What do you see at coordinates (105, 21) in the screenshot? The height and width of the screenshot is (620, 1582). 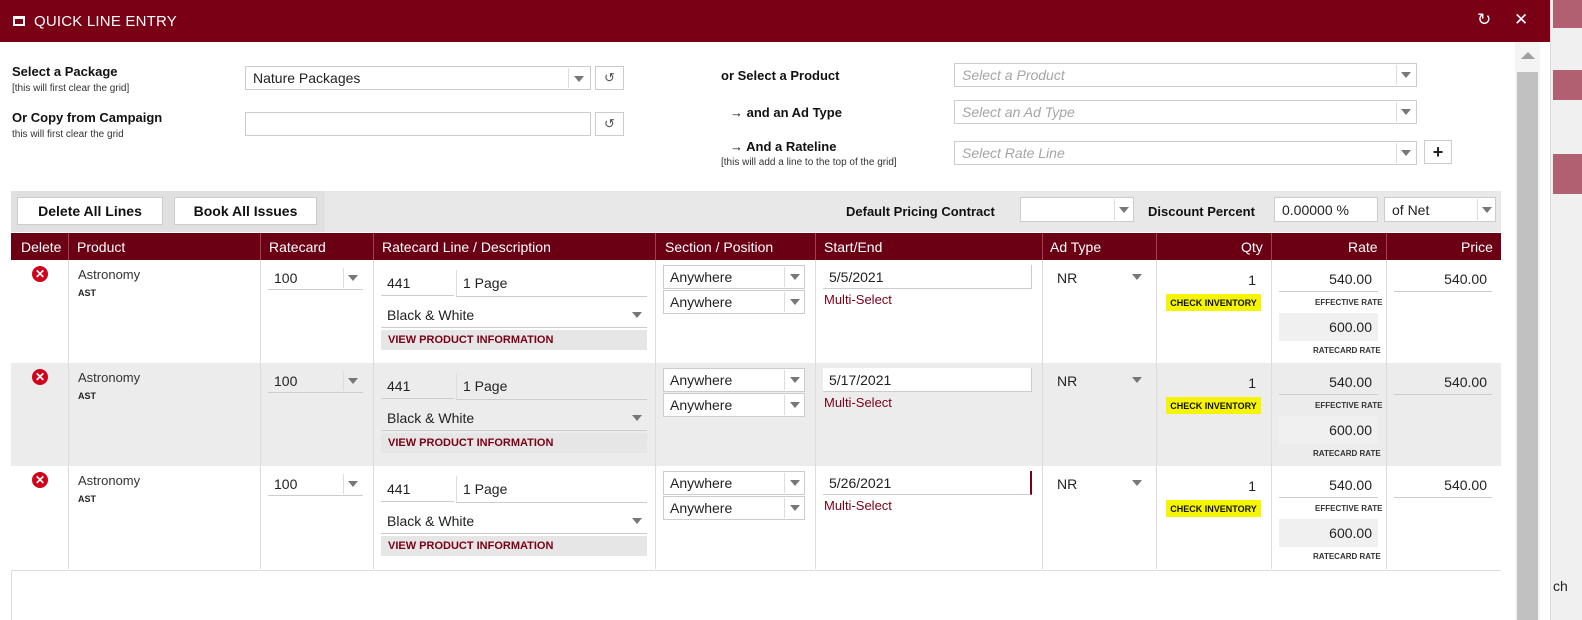 I see `window-title: QUICK LINE ENTRY` at bounding box center [105, 21].